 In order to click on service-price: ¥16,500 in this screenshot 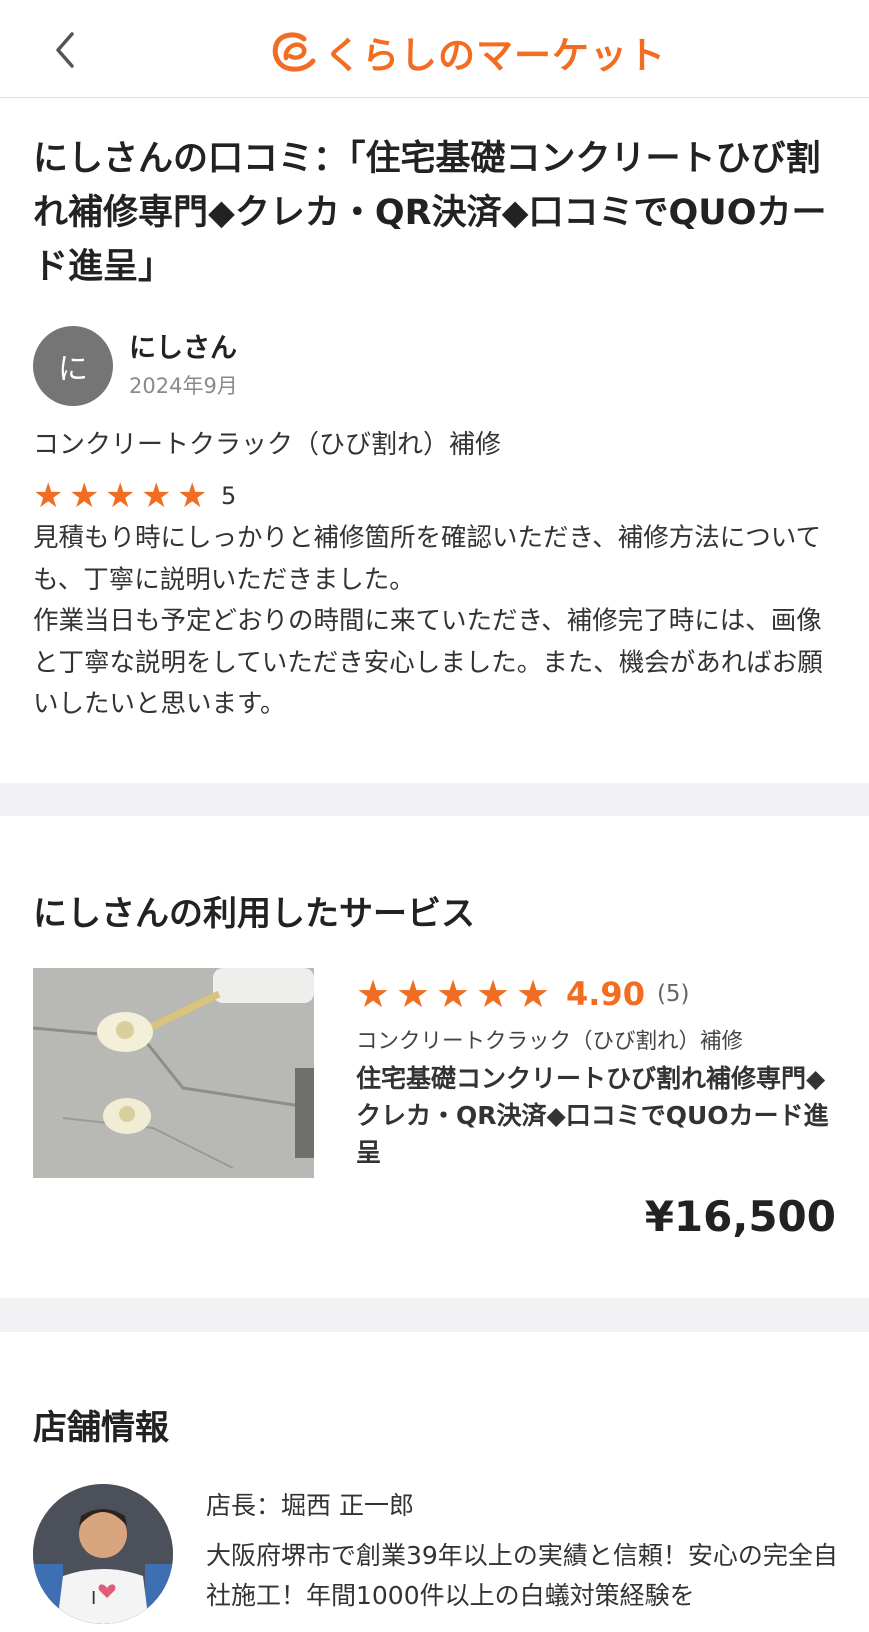, I will do `click(740, 1216)`.